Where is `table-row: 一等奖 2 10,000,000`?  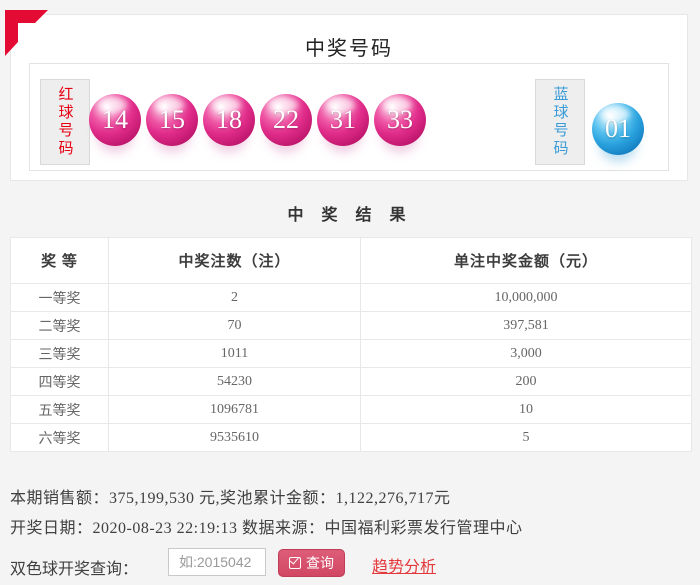 table-row: 一等奖 2 10,000,000 is located at coordinates (351, 297).